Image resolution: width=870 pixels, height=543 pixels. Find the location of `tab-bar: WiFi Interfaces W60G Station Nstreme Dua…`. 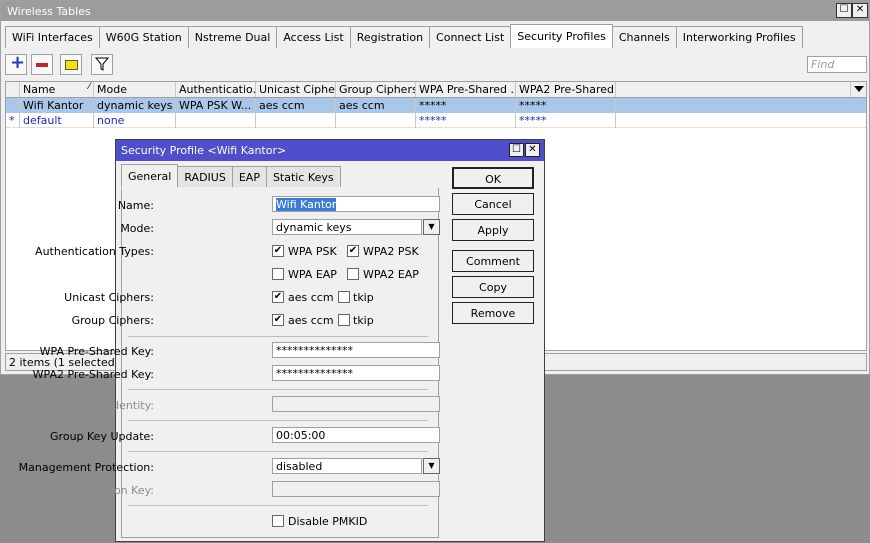

tab-bar: WiFi Interfaces W60G Station Nstreme Dua… is located at coordinates (404, 36).